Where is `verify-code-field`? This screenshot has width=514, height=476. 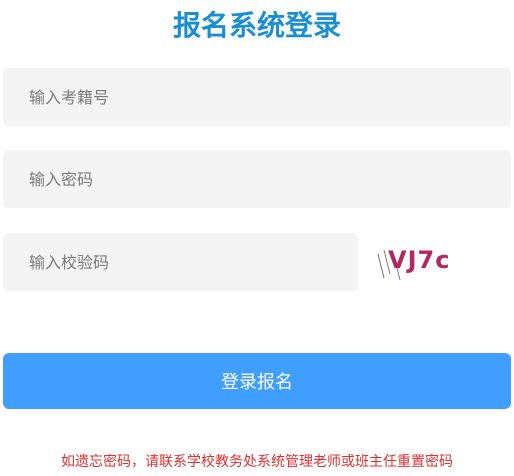 verify-code-field is located at coordinates (180, 262).